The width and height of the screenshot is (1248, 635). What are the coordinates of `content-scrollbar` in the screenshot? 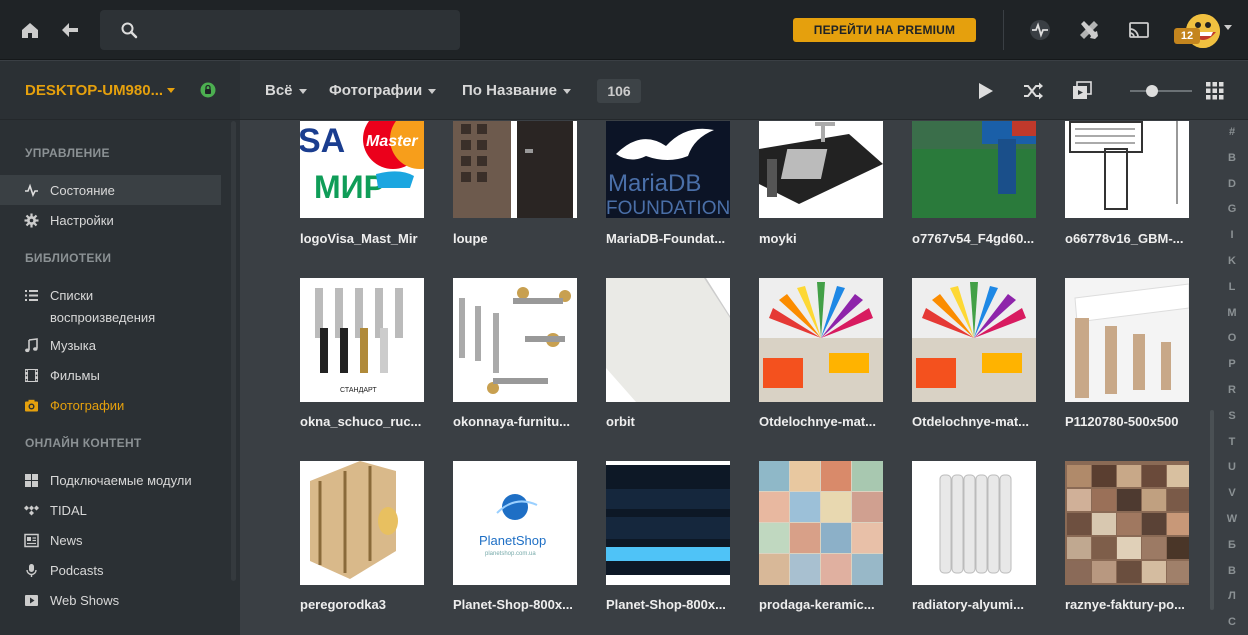 It's located at (1212, 510).